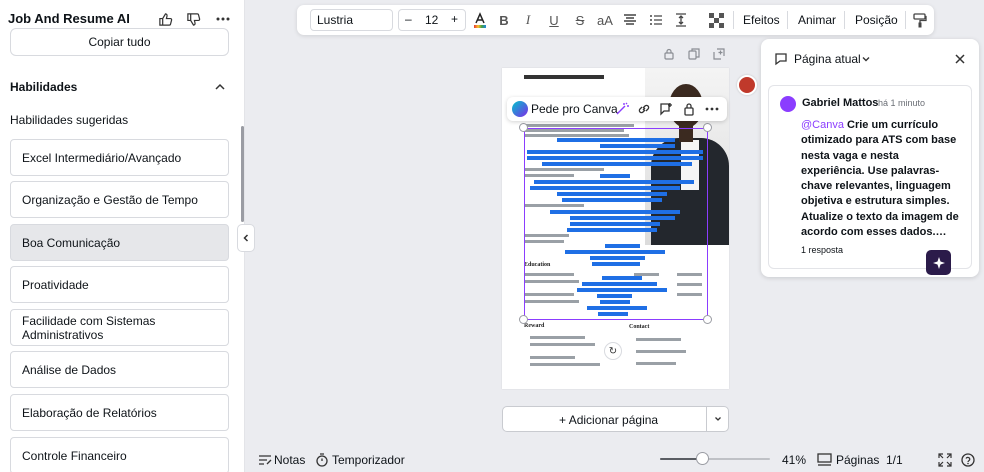  I want to click on text-color-icon, so click(480, 20).